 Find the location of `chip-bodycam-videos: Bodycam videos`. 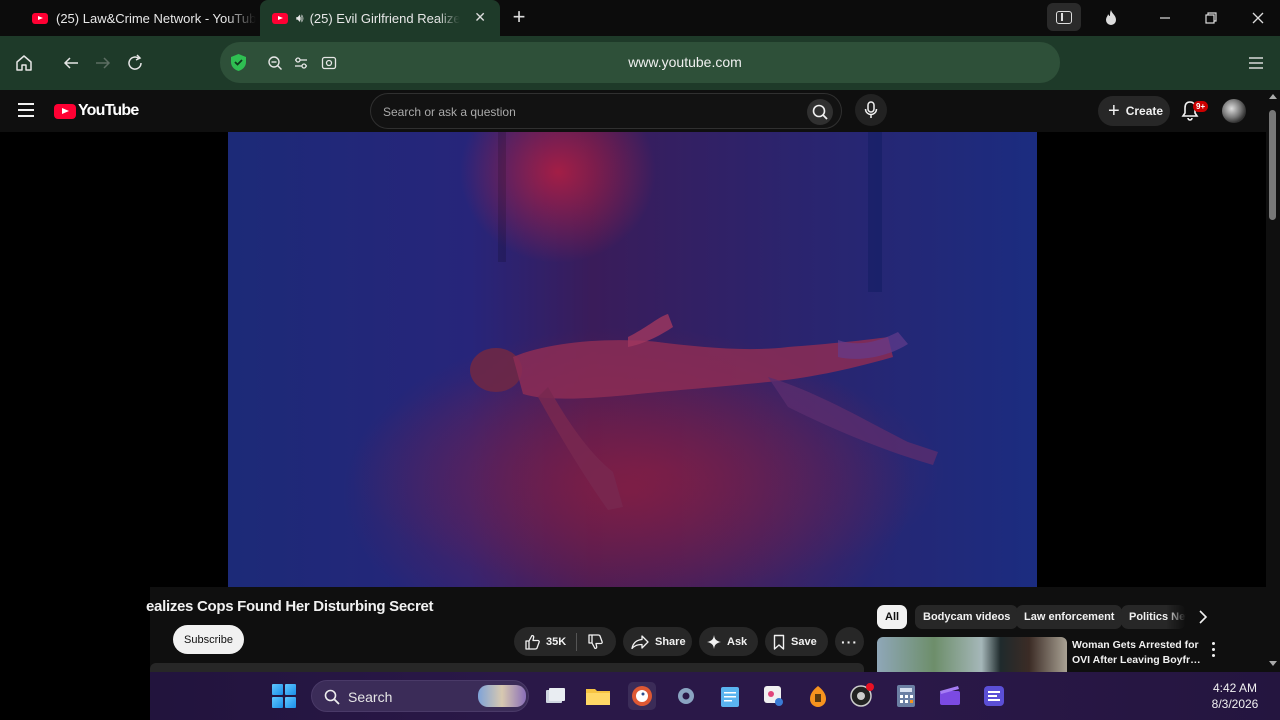

chip-bodycam-videos: Bodycam videos is located at coordinates (967, 617).